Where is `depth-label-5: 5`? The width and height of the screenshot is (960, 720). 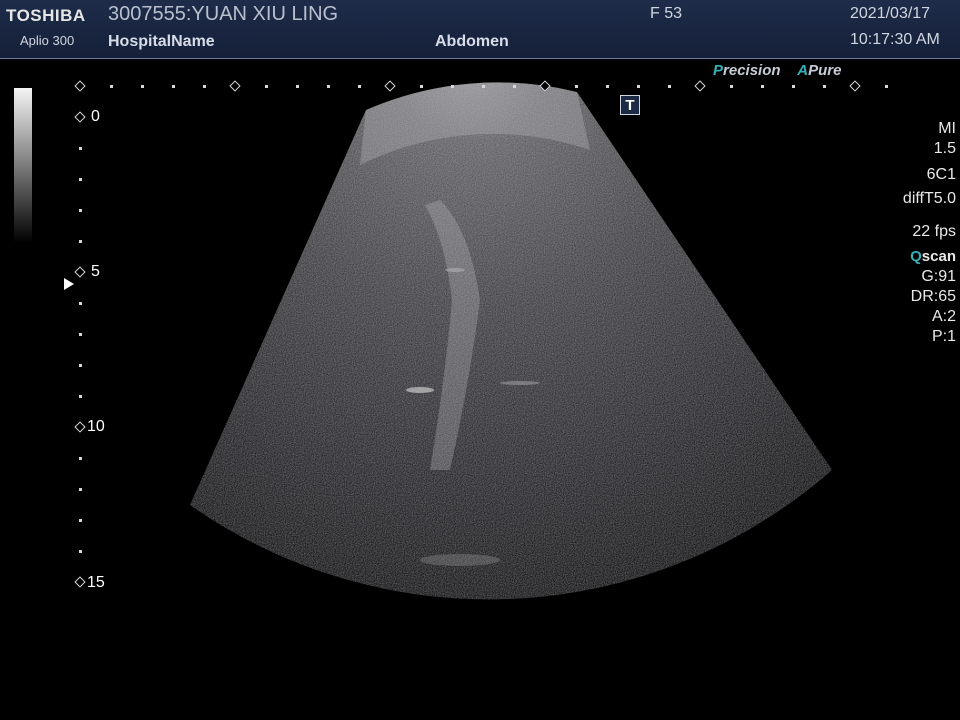
depth-label-5: 5 is located at coordinates (95, 271).